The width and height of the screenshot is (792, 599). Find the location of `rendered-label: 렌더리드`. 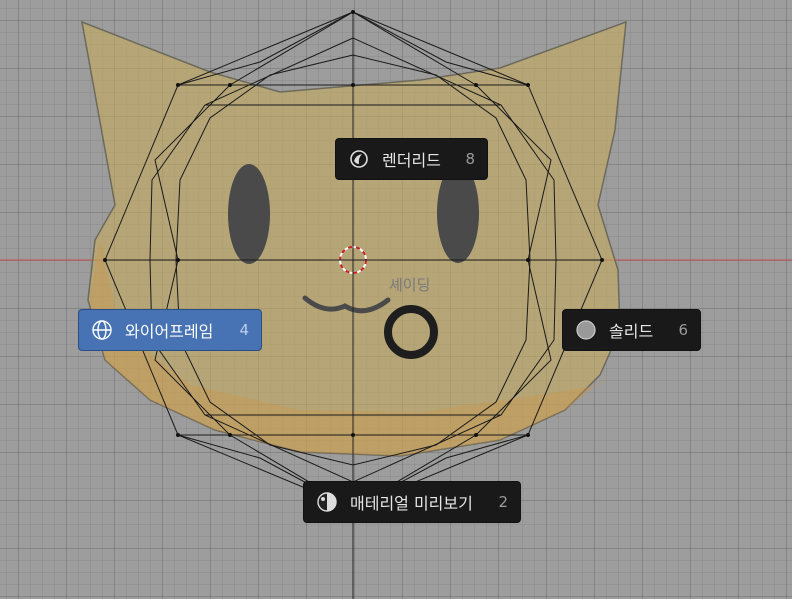

rendered-label: 렌더리드 is located at coordinates (411, 160).